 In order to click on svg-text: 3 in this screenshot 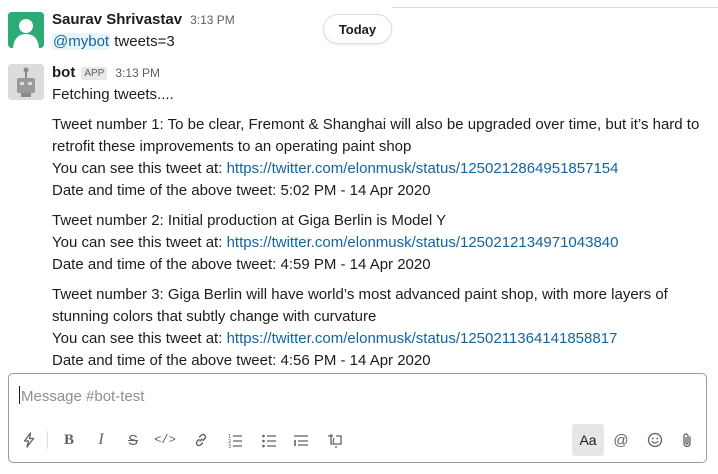, I will do `click(229, 446)`.